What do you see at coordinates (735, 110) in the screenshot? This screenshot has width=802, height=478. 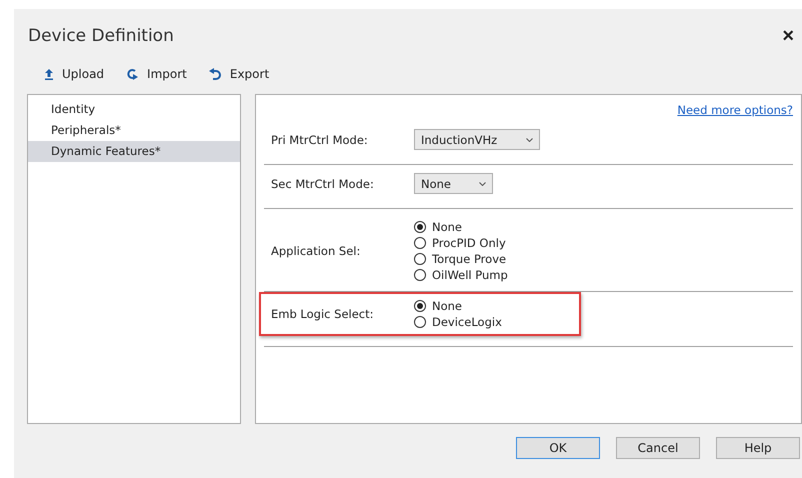 I see `help-link: Need more options?` at bounding box center [735, 110].